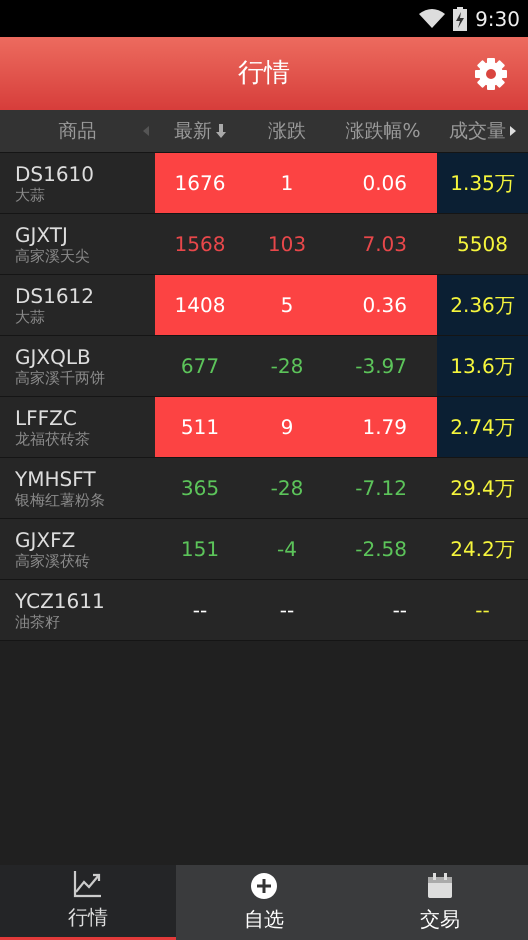  What do you see at coordinates (53, 439) in the screenshot?
I see `product-name: 龙福茯砖茶` at bounding box center [53, 439].